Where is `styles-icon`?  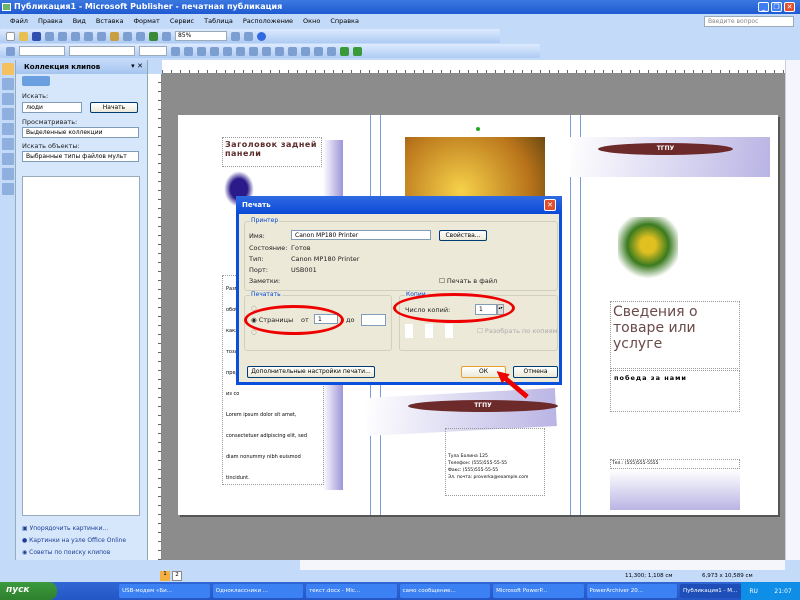
styles-icon is located at coordinates (10, 51).